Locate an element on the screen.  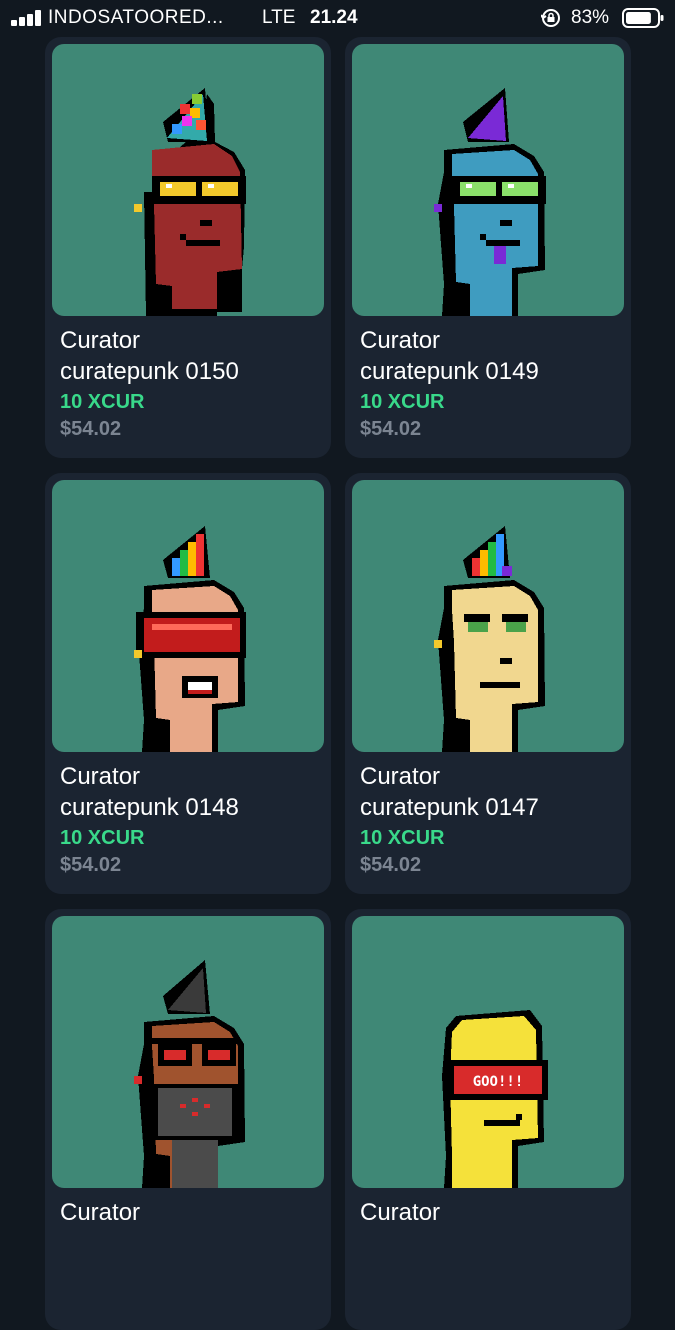
item-name: curatepunk 0147 is located at coordinates (449, 807).